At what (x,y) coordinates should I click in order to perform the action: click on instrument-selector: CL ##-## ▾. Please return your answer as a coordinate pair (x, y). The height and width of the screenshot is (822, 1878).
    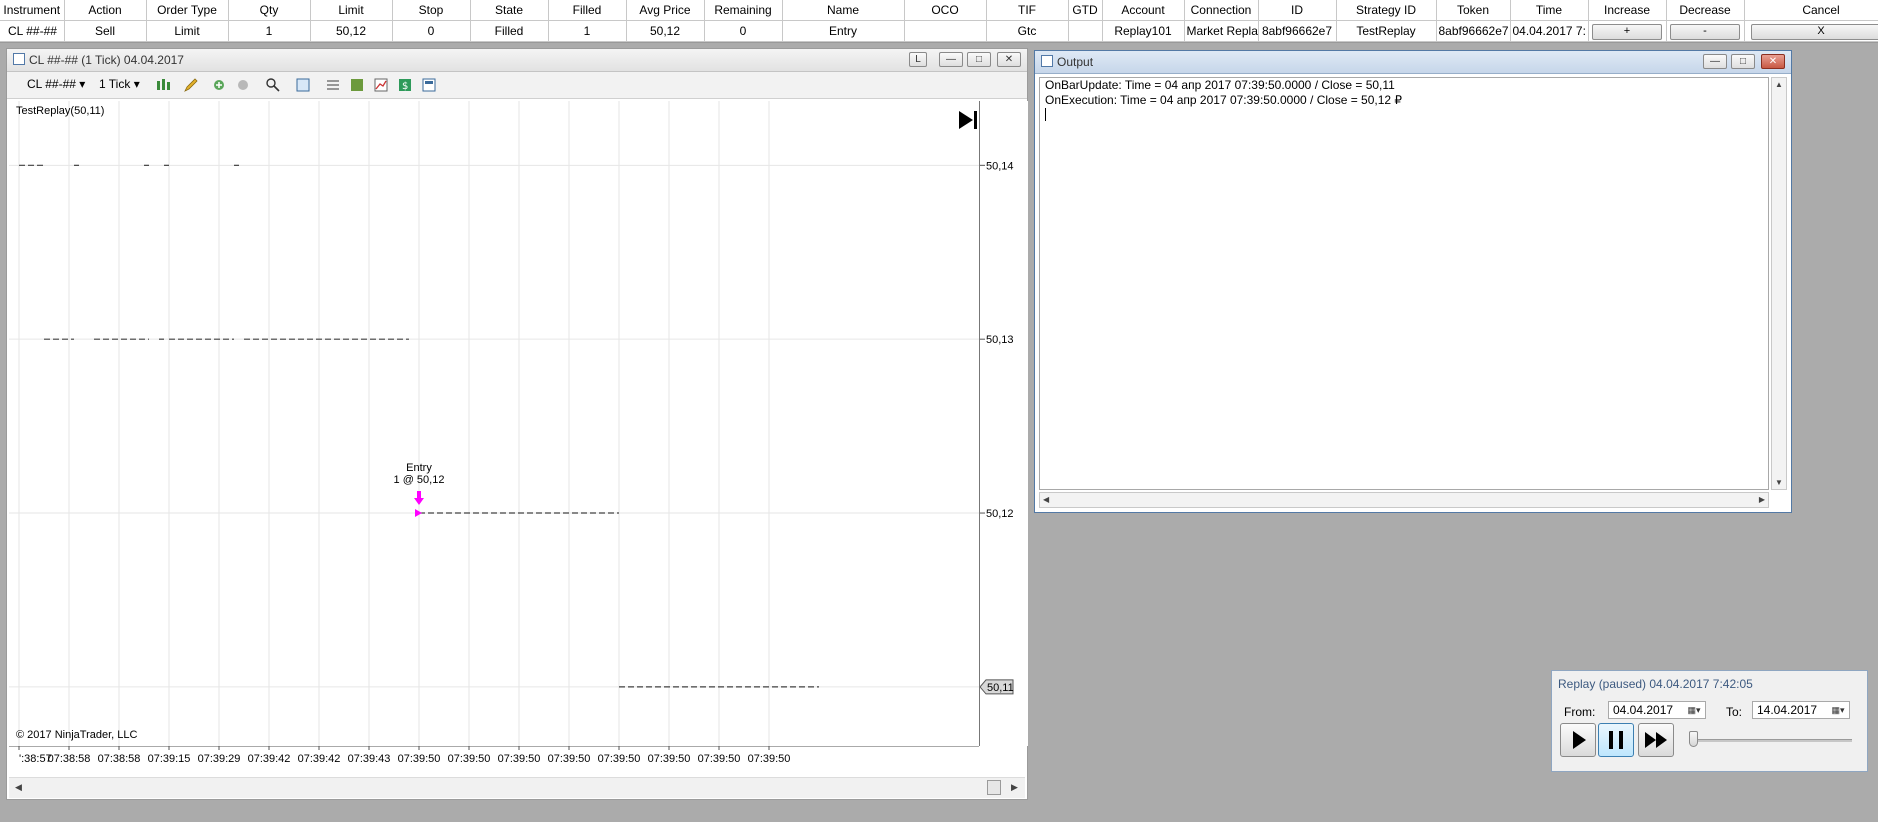
    Looking at the image, I should click on (56, 84).